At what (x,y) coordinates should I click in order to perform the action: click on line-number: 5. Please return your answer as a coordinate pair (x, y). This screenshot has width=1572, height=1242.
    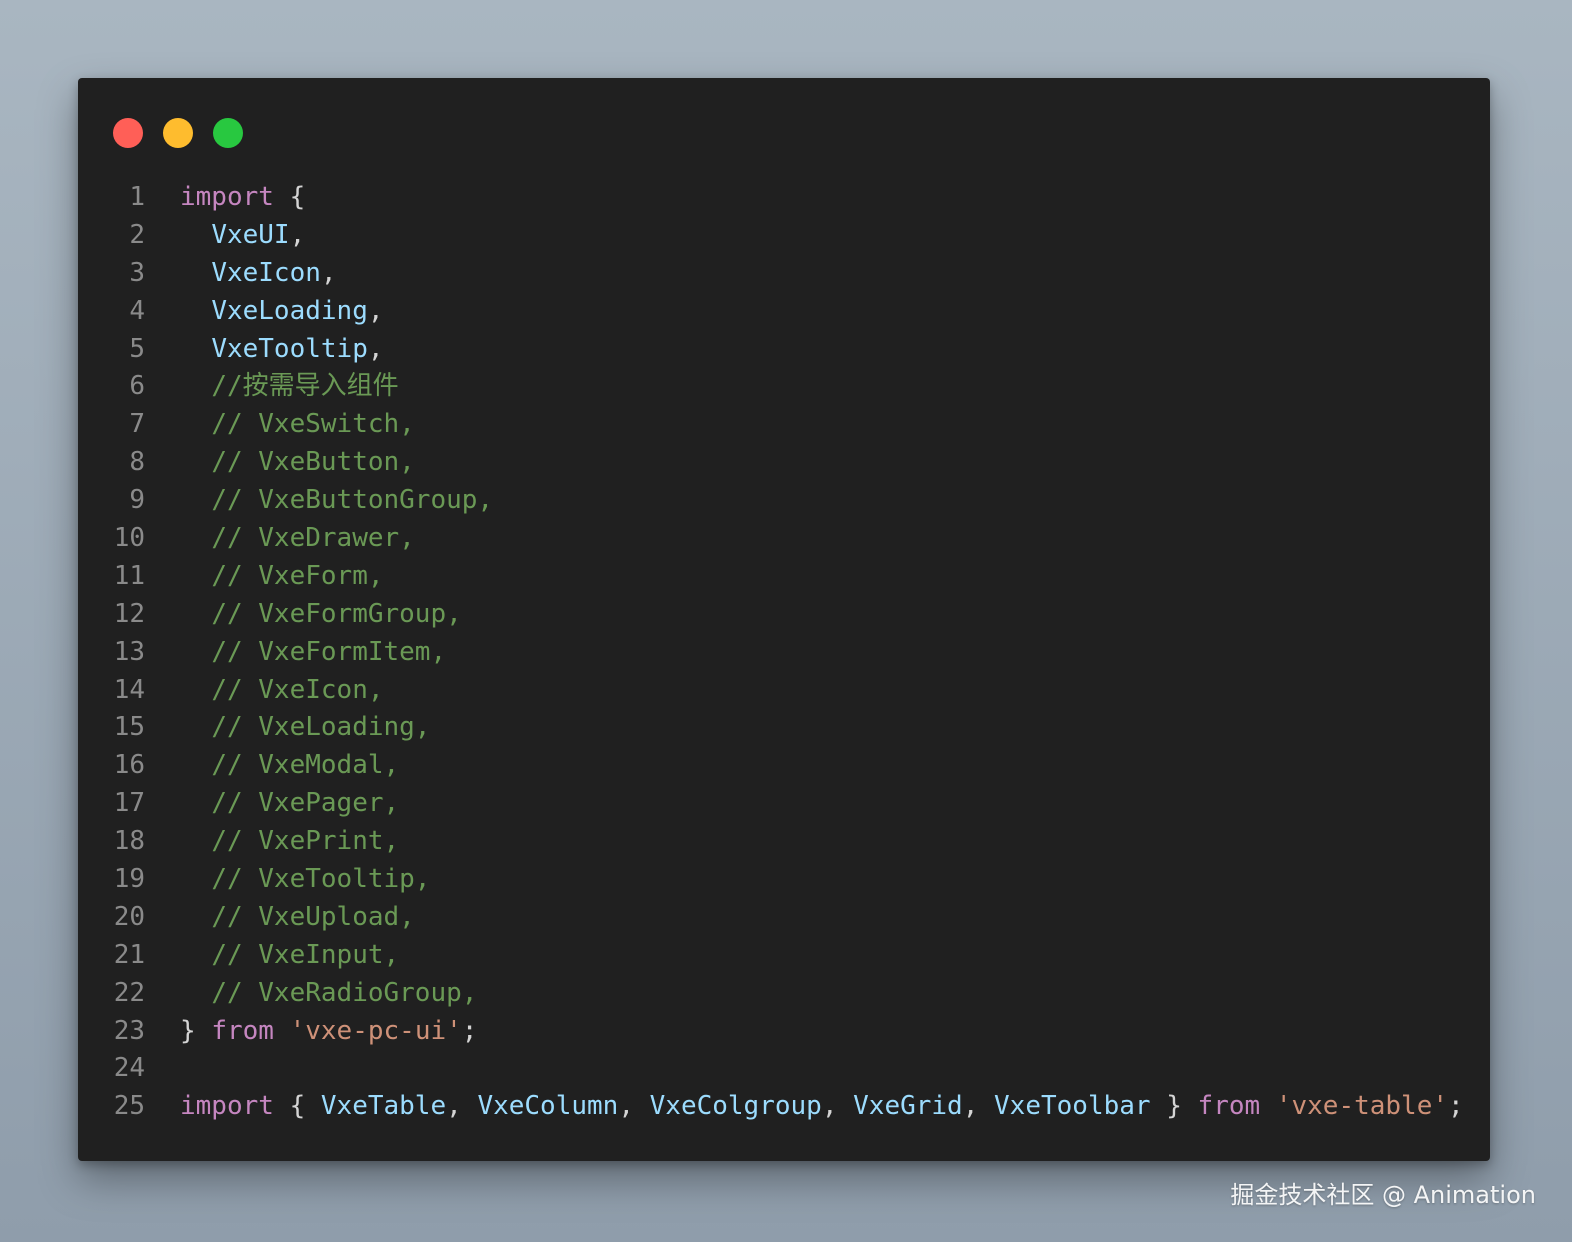
    Looking at the image, I should click on (137, 348).